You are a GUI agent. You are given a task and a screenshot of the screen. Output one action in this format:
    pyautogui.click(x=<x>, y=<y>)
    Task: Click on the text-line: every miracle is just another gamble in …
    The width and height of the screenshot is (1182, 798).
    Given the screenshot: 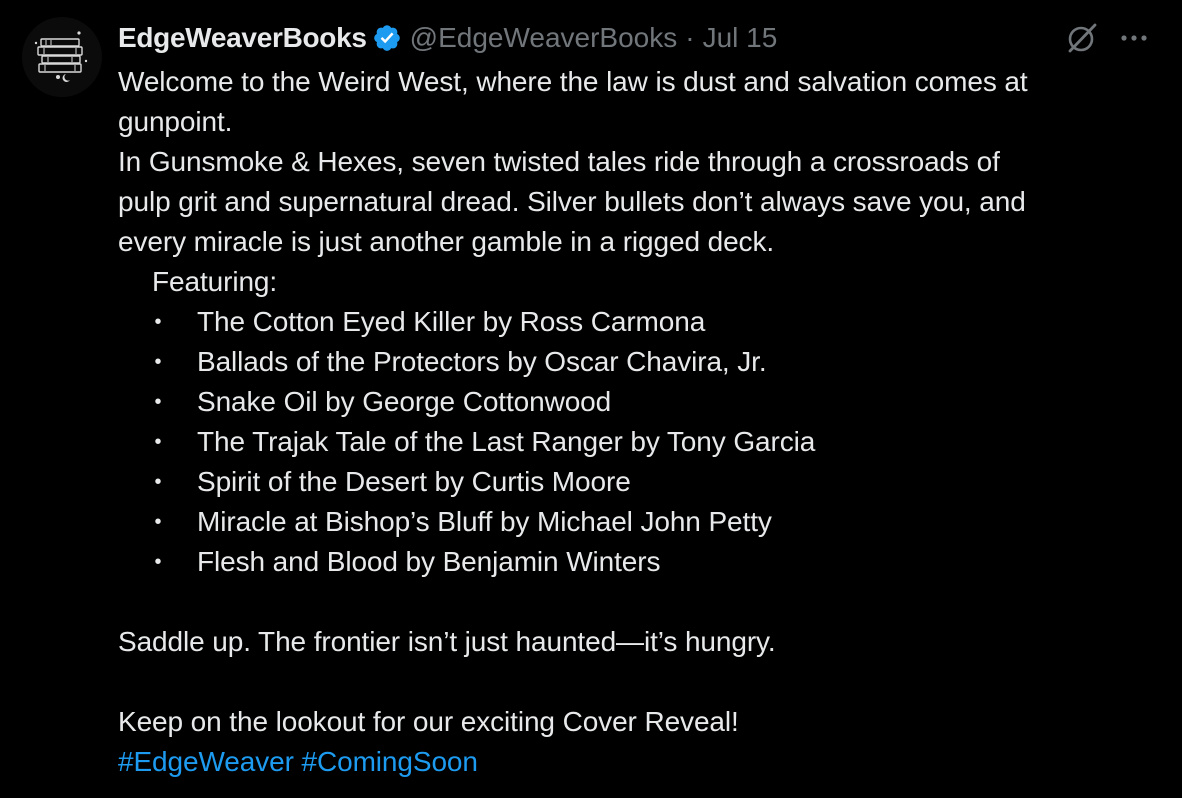 What is the action you would take?
    pyautogui.click(x=446, y=241)
    